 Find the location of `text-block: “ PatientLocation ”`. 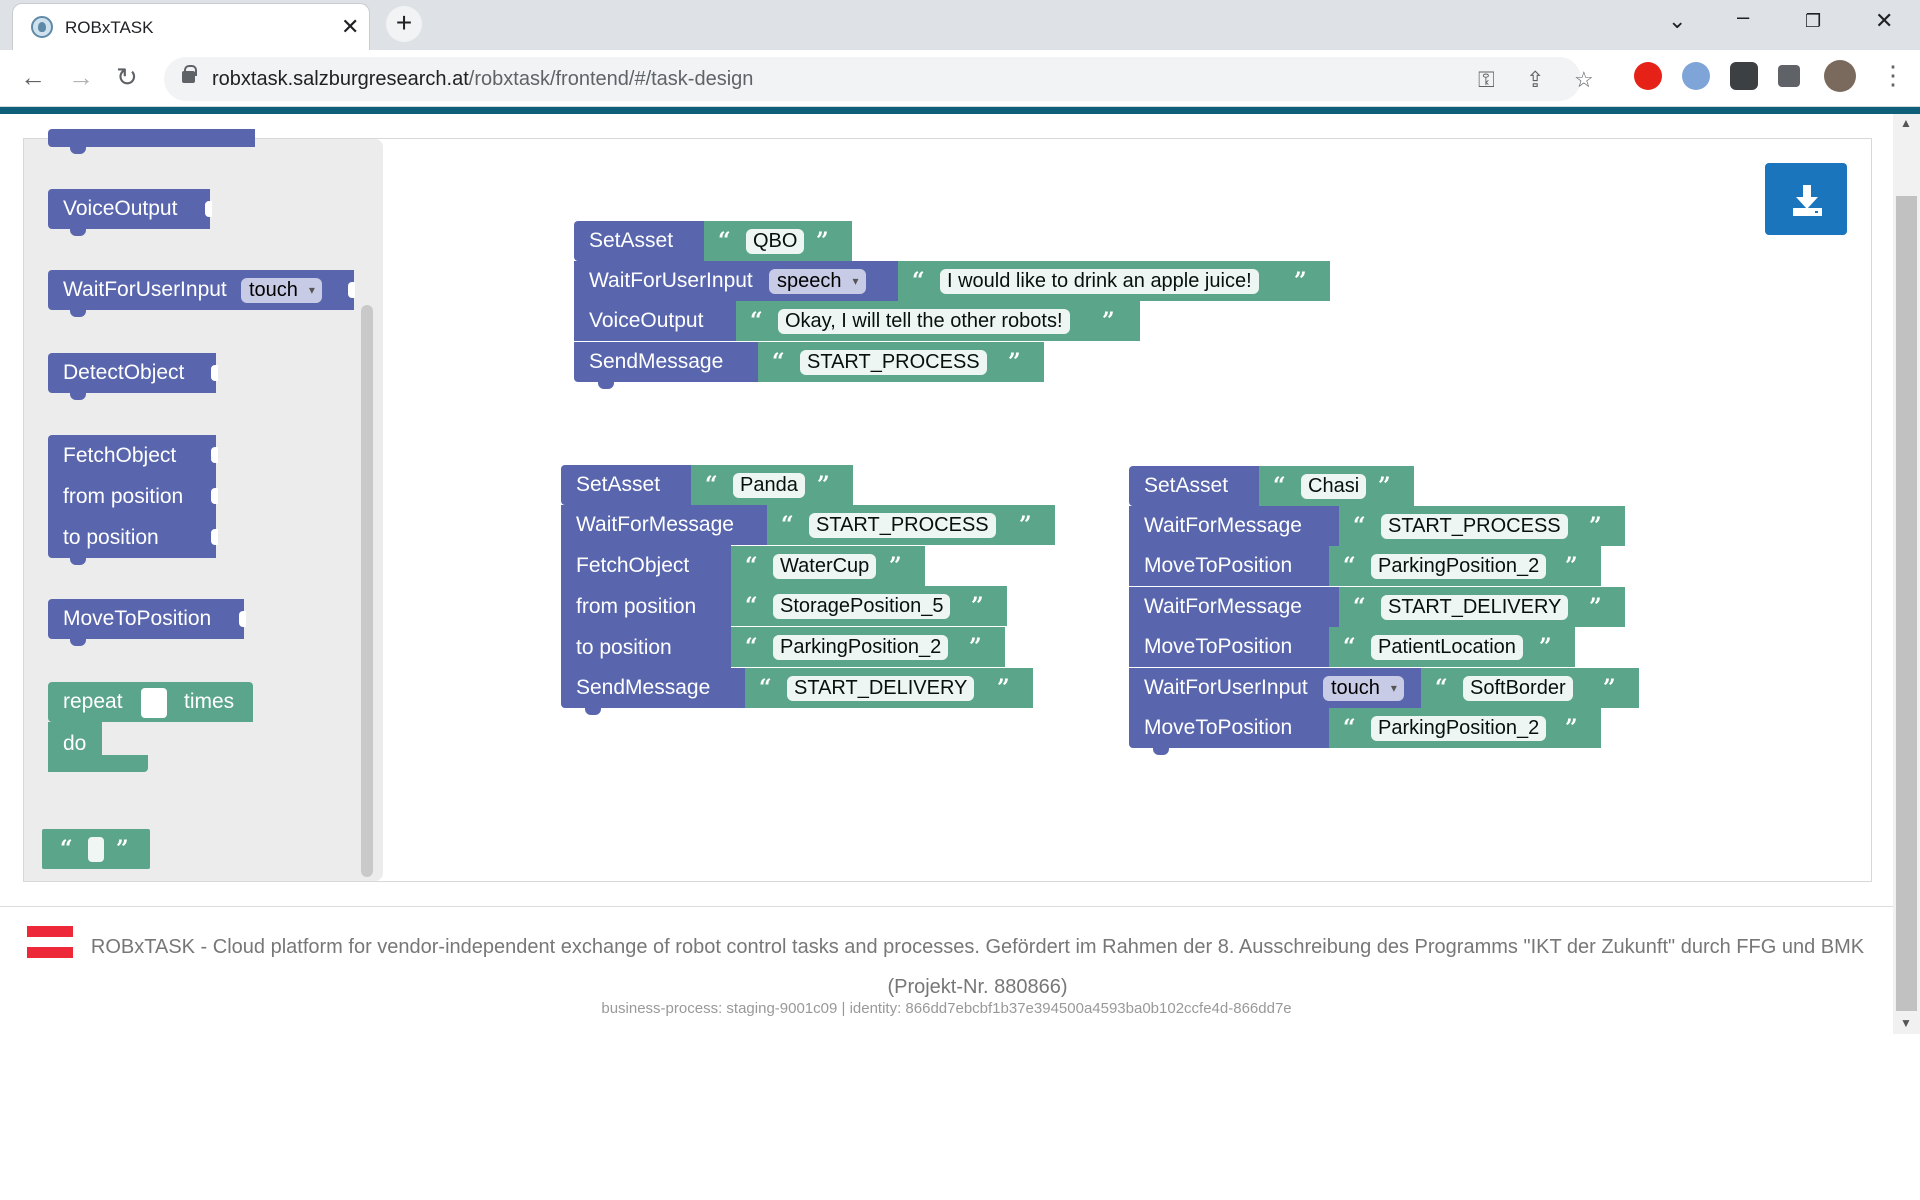

text-block: “ PatientLocation ” is located at coordinates (1452, 647).